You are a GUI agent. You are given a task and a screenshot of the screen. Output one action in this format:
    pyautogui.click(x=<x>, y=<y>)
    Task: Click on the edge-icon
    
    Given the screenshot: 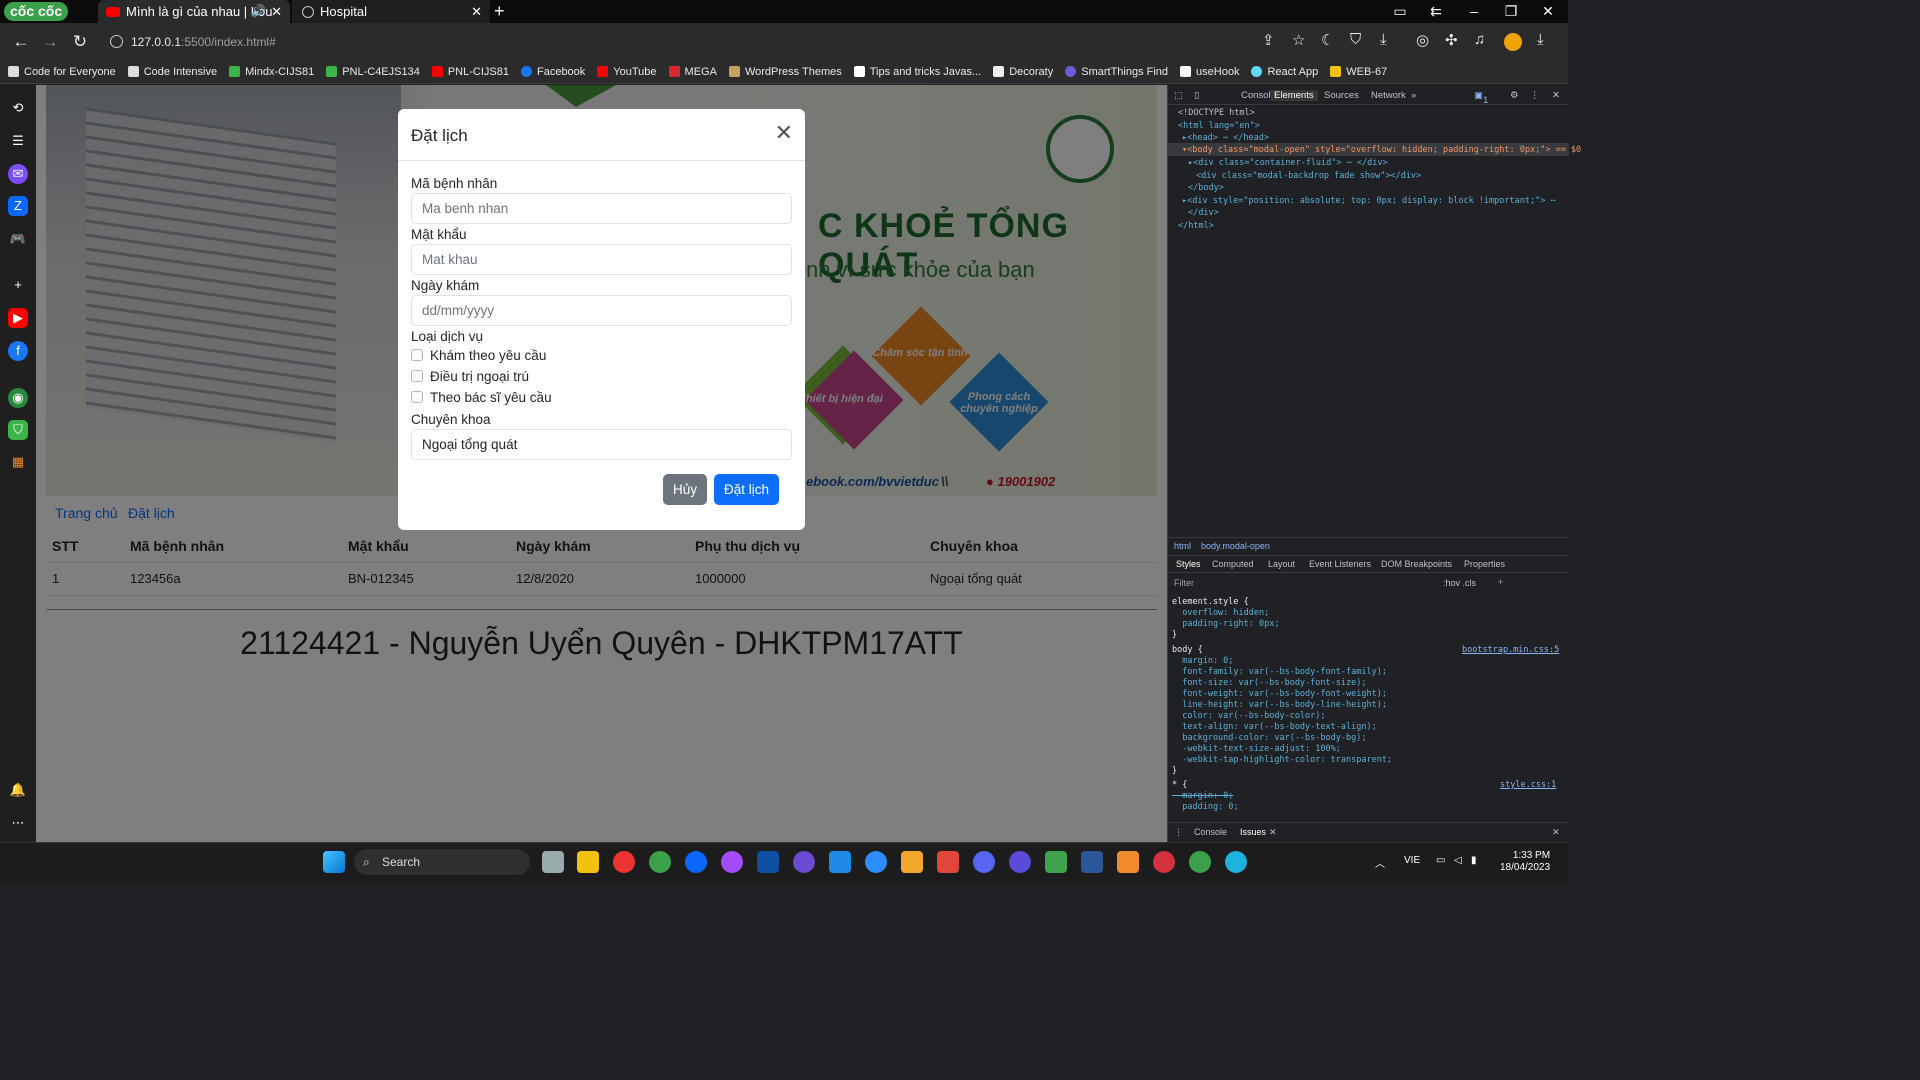 What is the action you would take?
    pyautogui.click(x=1236, y=862)
    